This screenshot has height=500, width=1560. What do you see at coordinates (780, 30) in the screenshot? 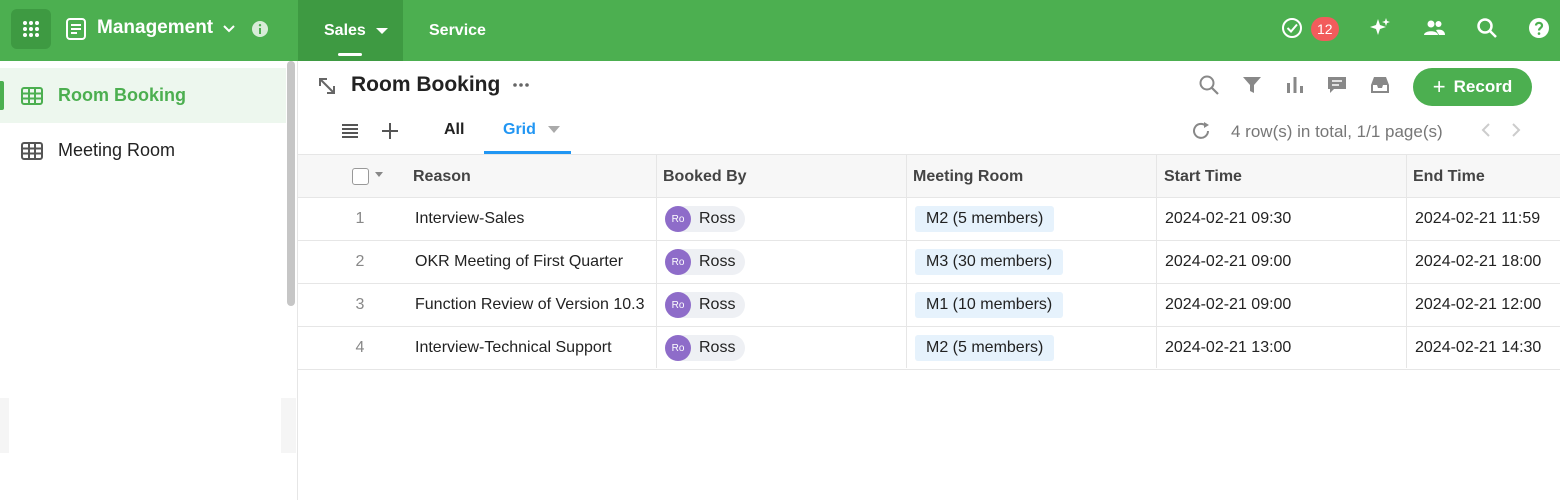
I see `top-bar: Management Sales Service 12` at bounding box center [780, 30].